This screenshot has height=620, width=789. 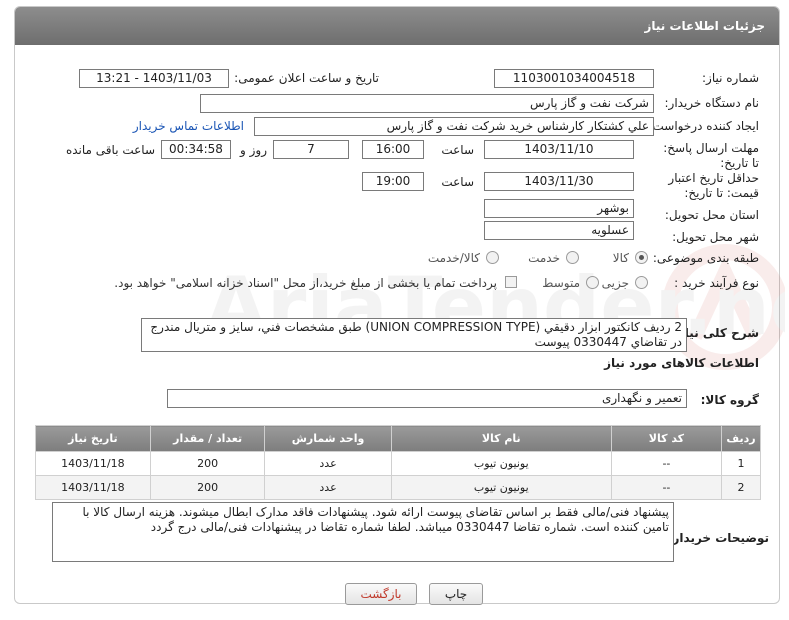 What do you see at coordinates (641, 257) in the screenshot?
I see `category-radio-goods` at bounding box center [641, 257].